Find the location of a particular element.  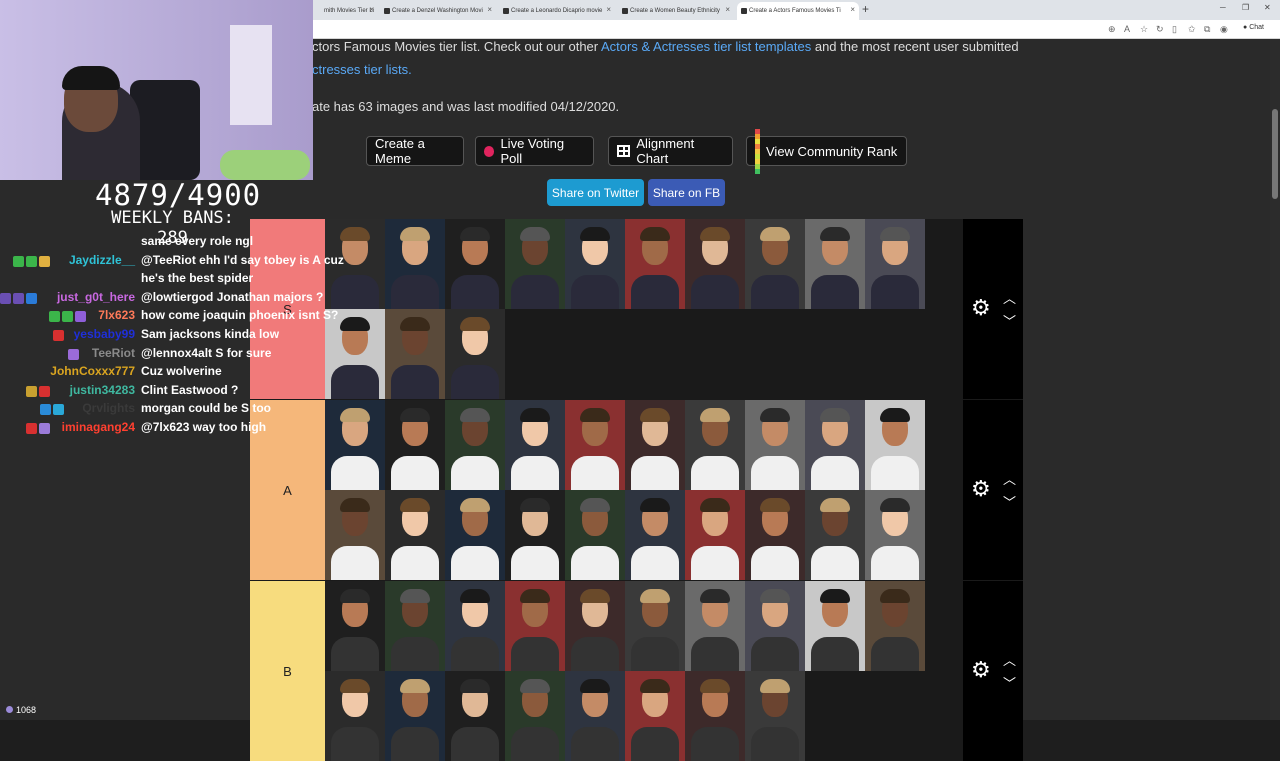

browser-tab-3: Create a Leonardo Dicaprio movie × is located at coordinates (557, 11).